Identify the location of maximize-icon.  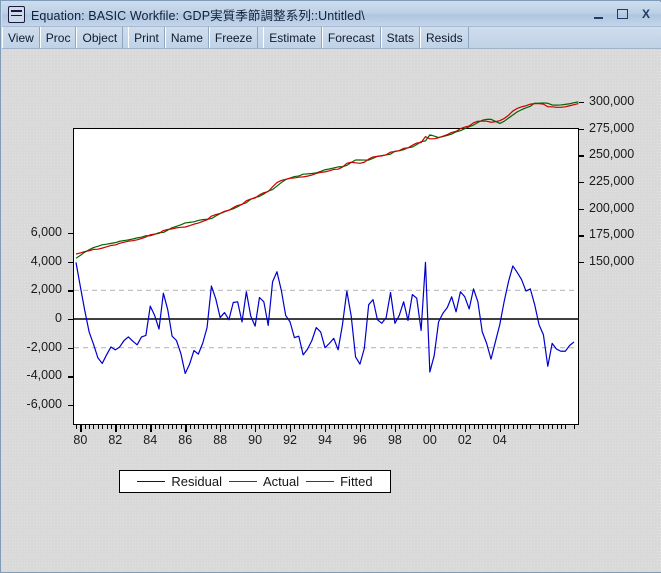
(622, 14).